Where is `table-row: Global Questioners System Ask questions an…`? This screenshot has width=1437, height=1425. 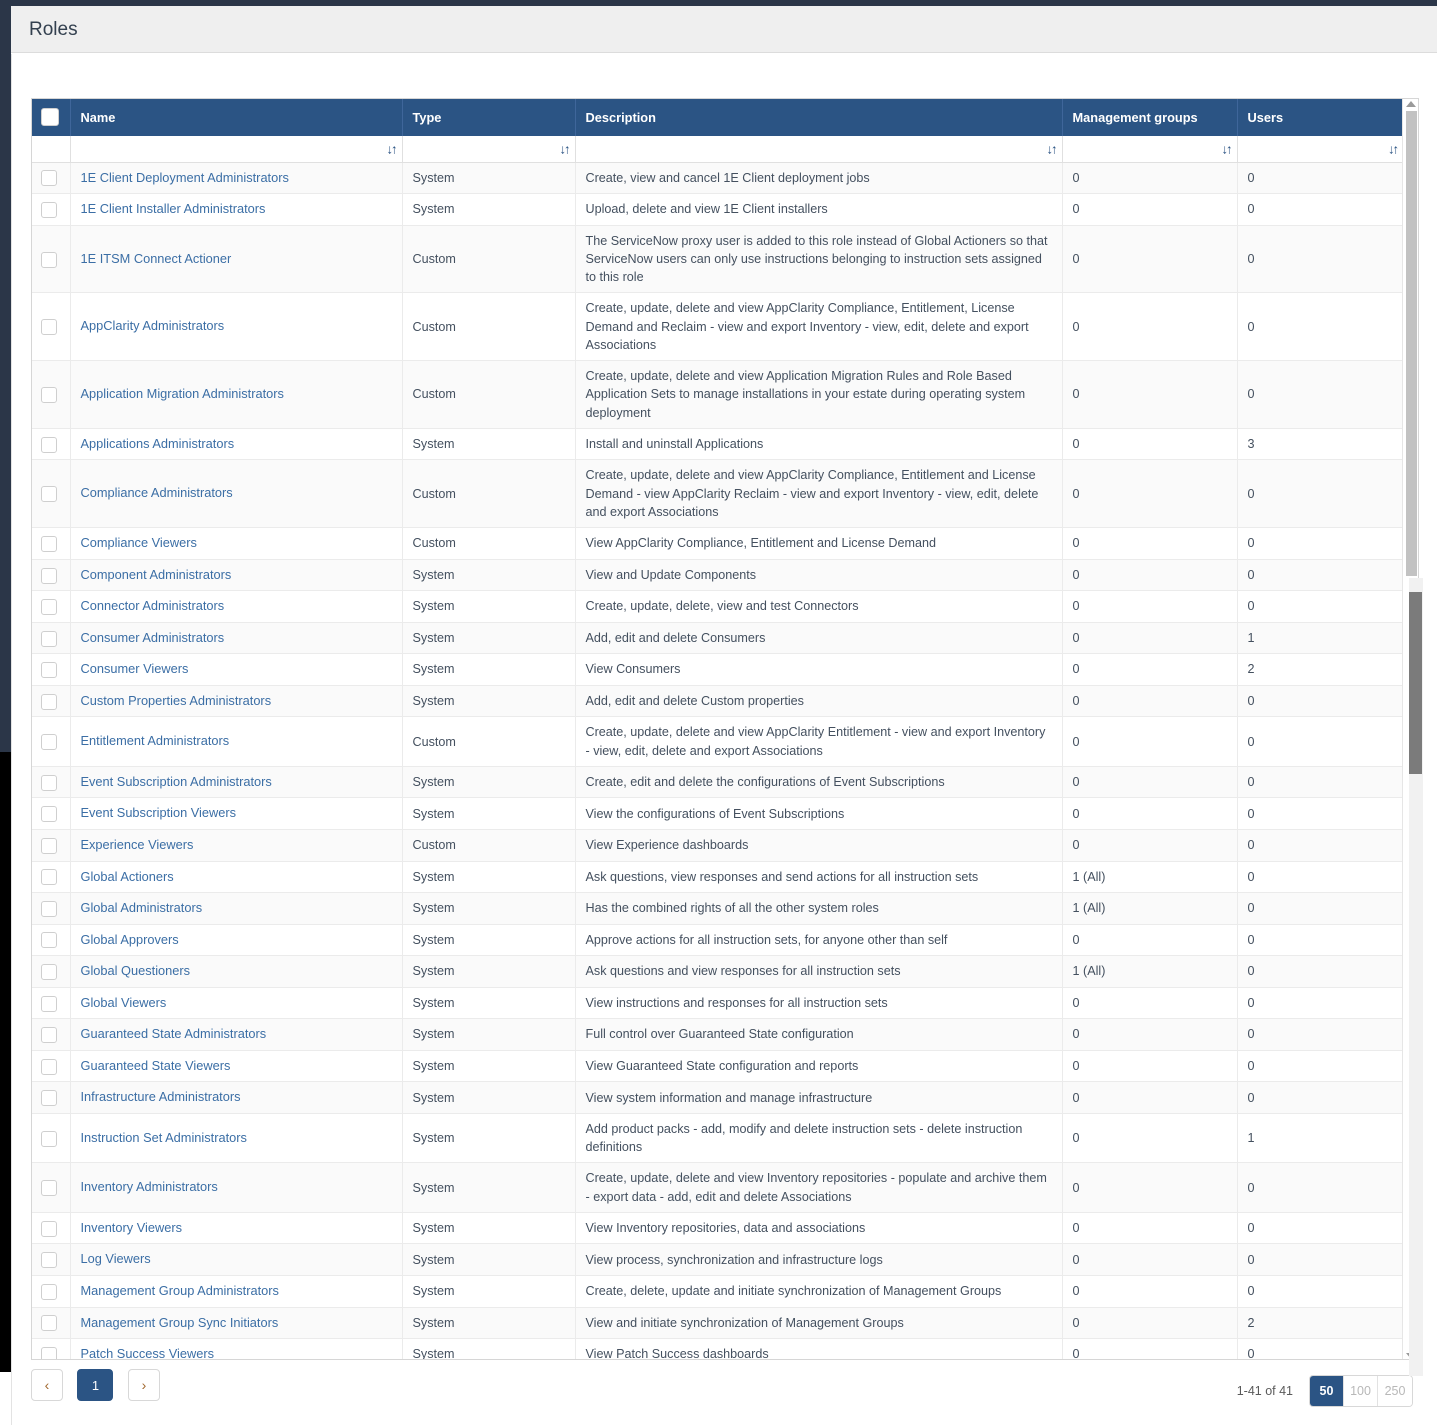 table-row: Global Questioners System Ask questions an… is located at coordinates (717, 971).